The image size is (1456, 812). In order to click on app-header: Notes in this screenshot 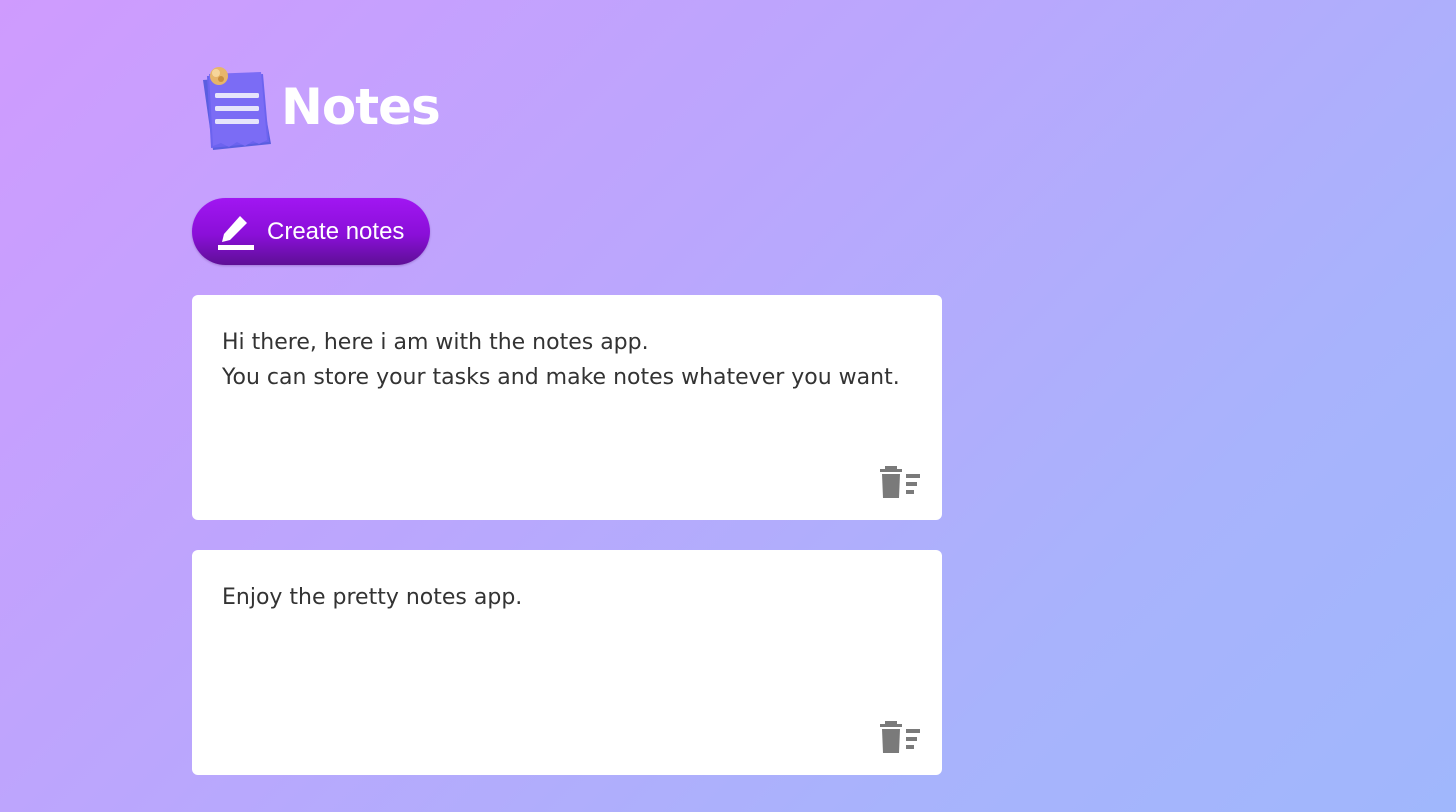, I will do `click(319, 108)`.